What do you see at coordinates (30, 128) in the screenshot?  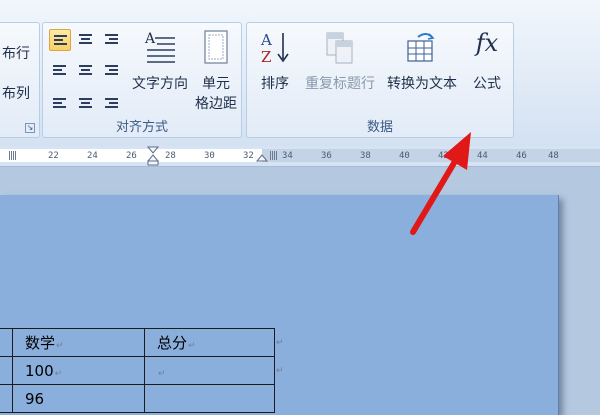 I see `dialog-launcher-icon: ↘` at bounding box center [30, 128].